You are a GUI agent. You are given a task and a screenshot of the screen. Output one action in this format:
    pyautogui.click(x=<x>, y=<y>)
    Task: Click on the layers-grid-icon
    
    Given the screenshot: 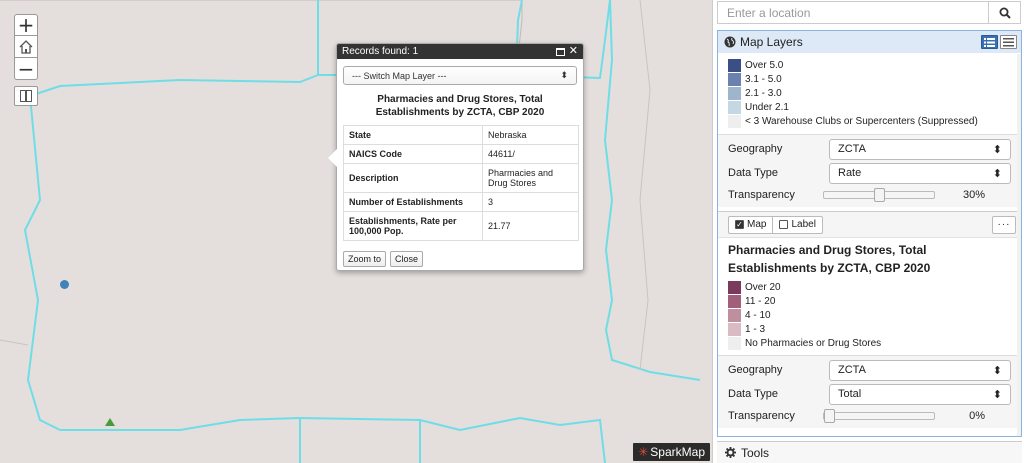 What is the action you would take?
    pyautogui.click(x=26, y=96)
    